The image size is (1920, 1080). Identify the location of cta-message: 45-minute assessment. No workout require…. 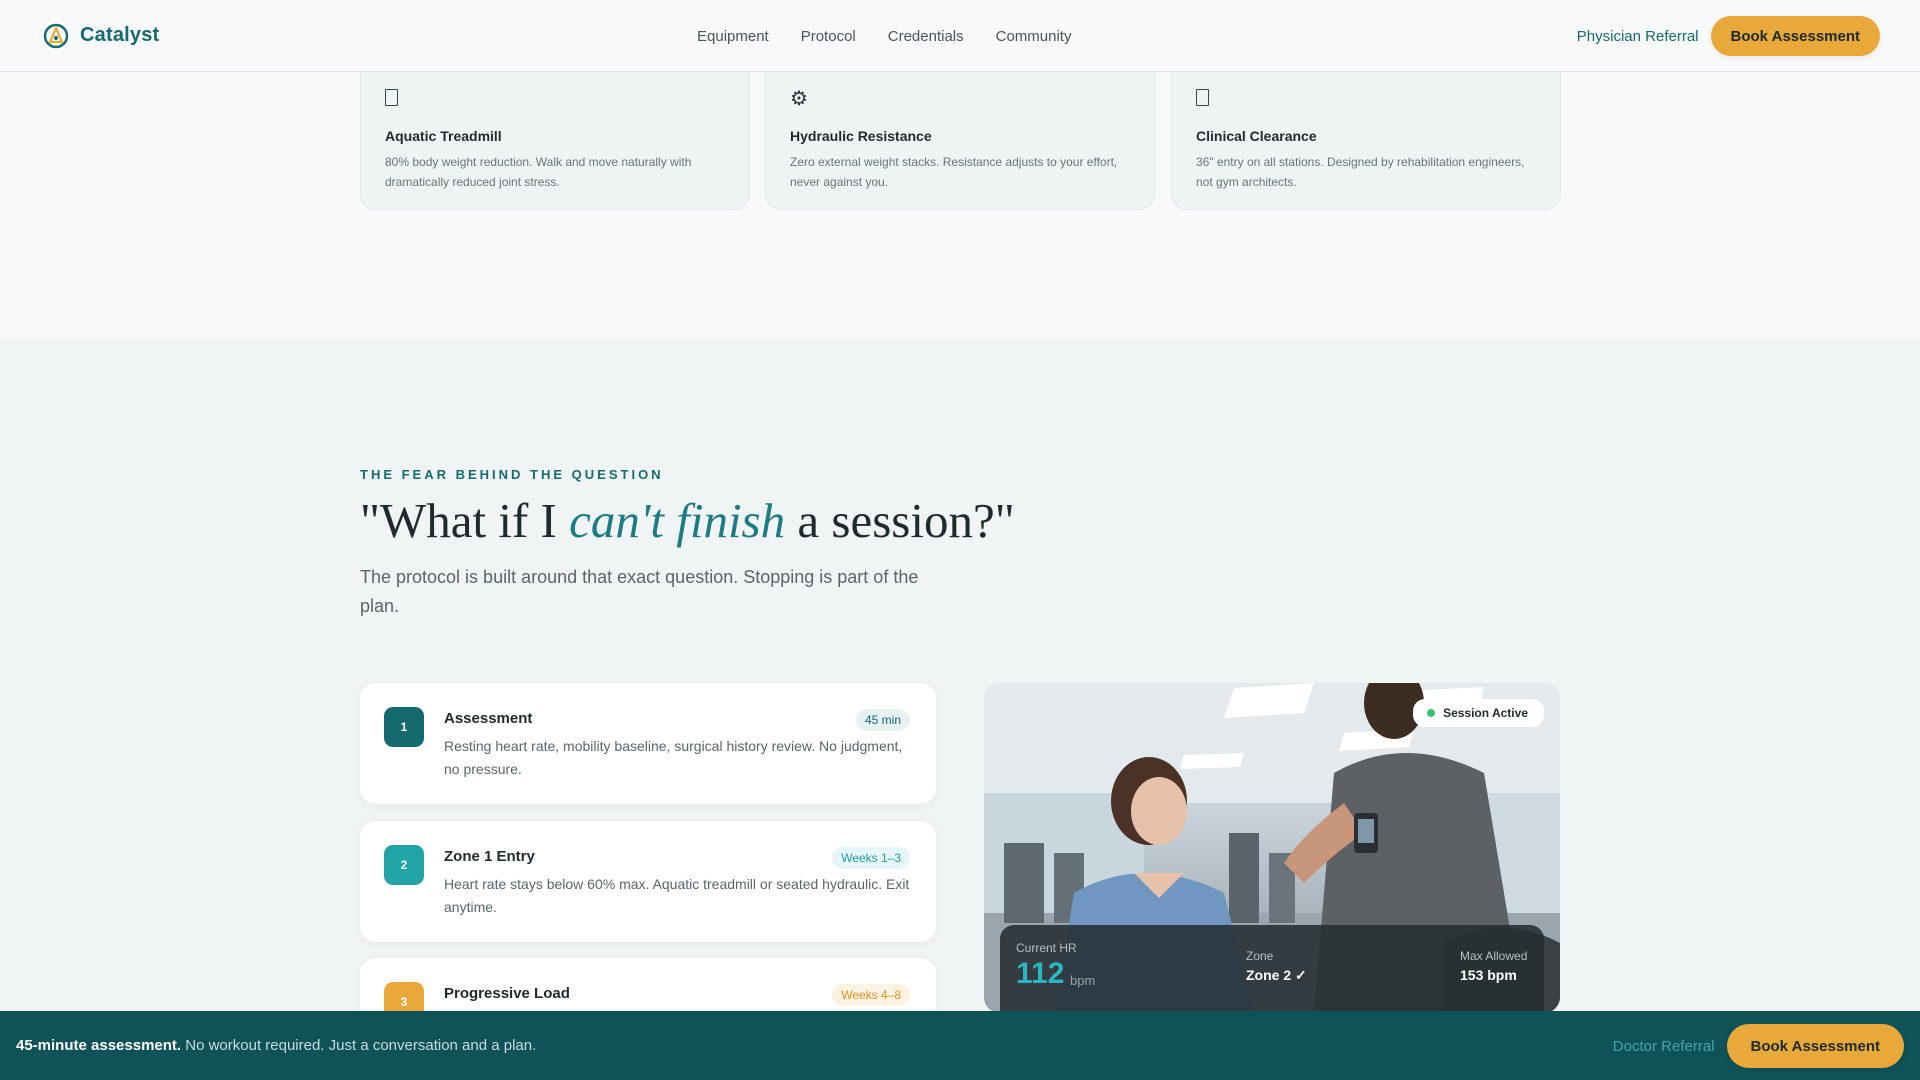
(276, 1045).